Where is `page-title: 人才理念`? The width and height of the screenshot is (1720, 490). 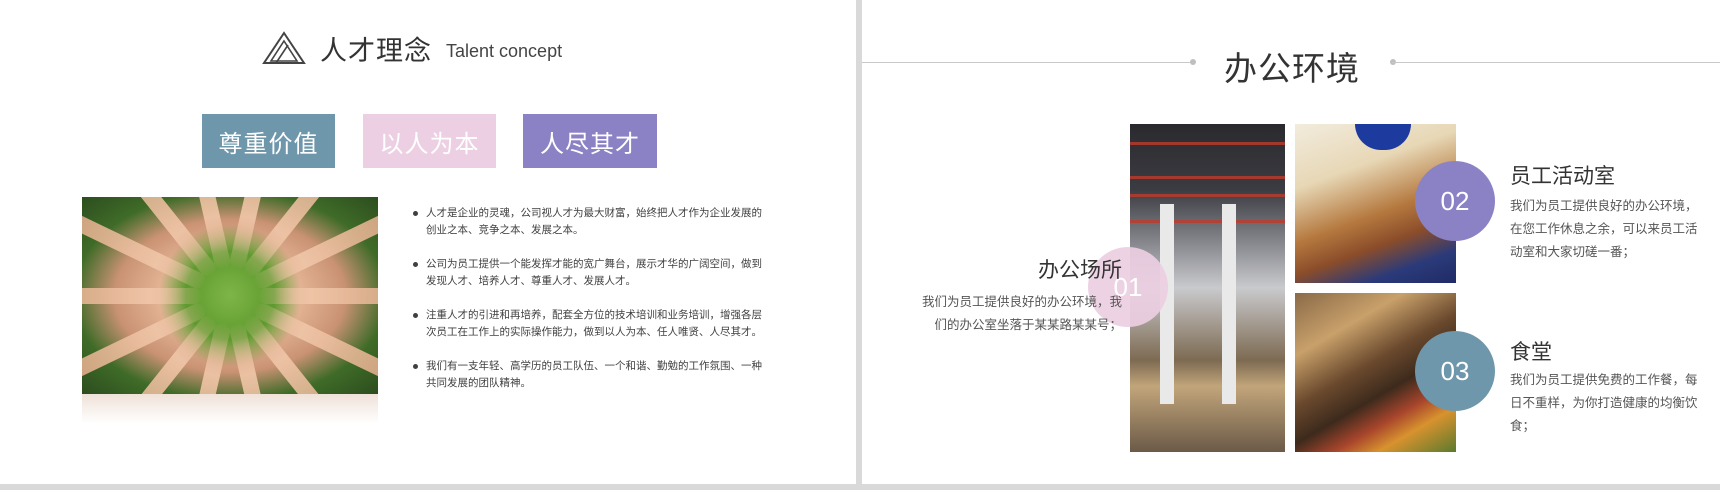 page-title: 人才理念 is located at coordinates (376, 51).